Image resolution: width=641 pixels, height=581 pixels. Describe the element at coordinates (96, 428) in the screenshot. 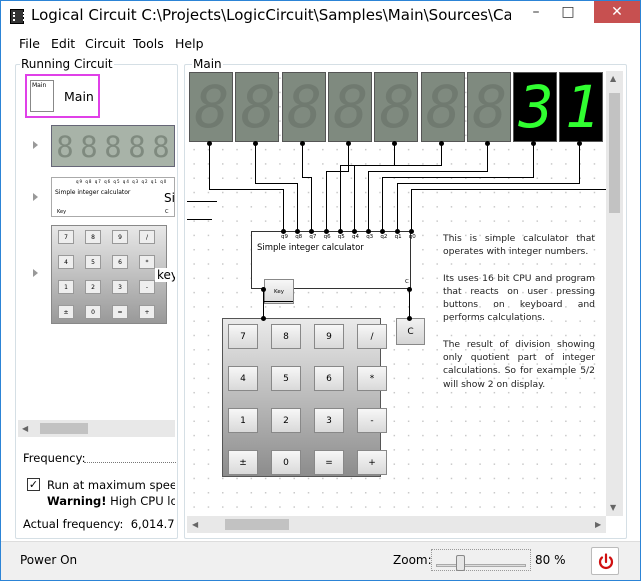

I see `left-horizontal-scrollbar: ◀` at that location.